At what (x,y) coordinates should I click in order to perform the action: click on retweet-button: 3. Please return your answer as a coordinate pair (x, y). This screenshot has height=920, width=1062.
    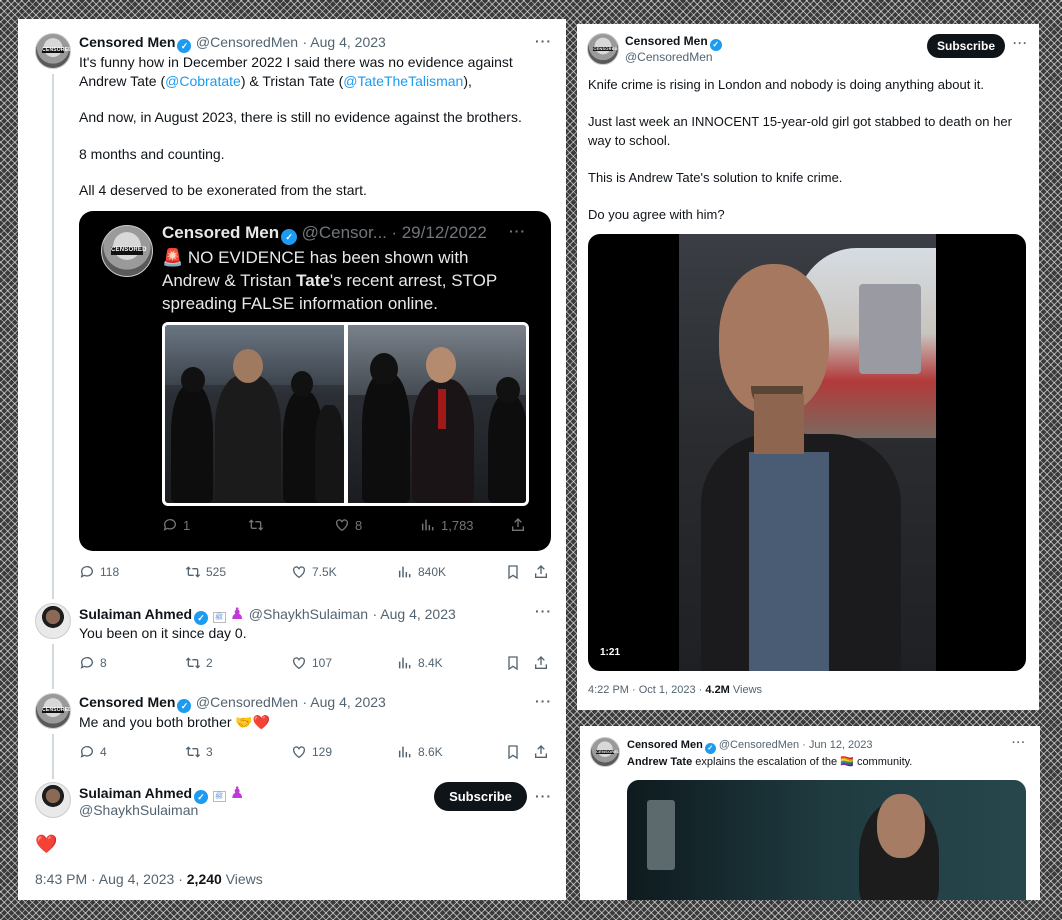
    Looking at the image, I should click on (238, 752).